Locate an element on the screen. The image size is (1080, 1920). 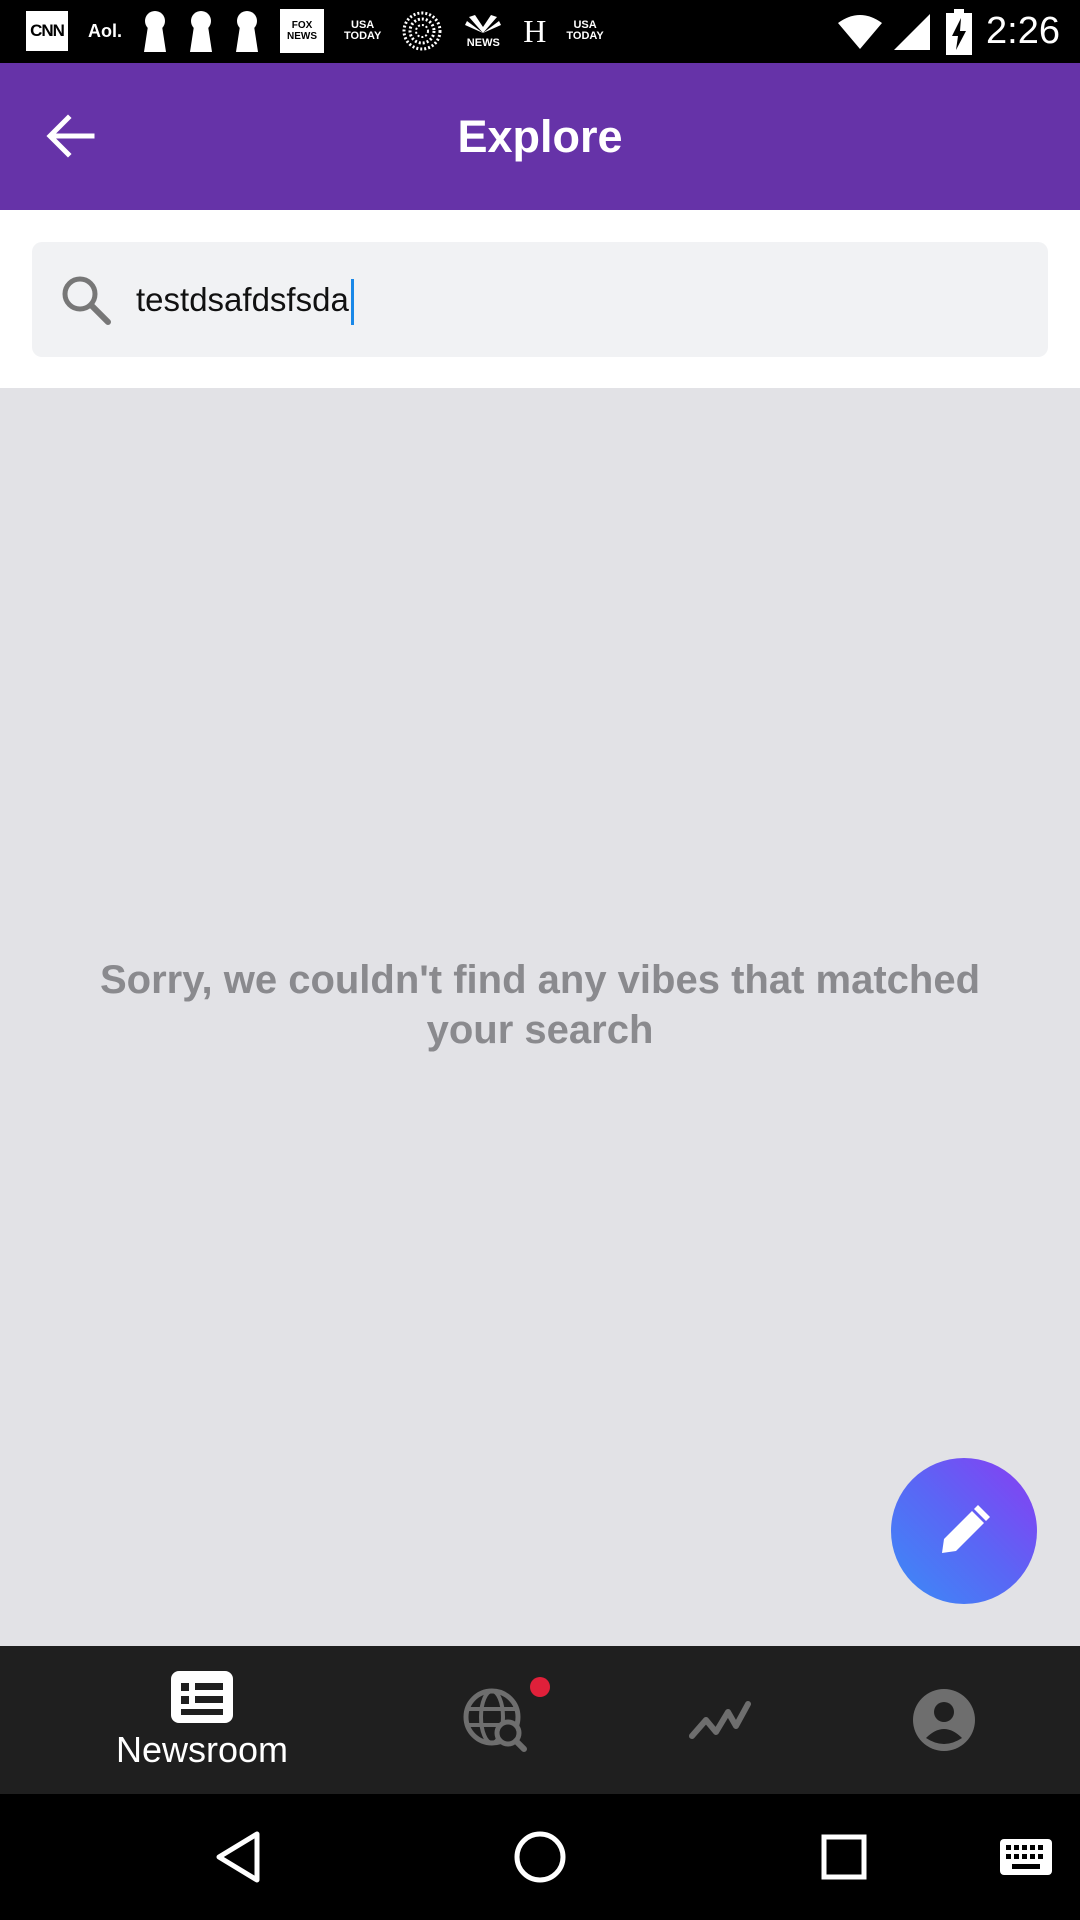
system-recents-button is located at coordinates (844, 1857).